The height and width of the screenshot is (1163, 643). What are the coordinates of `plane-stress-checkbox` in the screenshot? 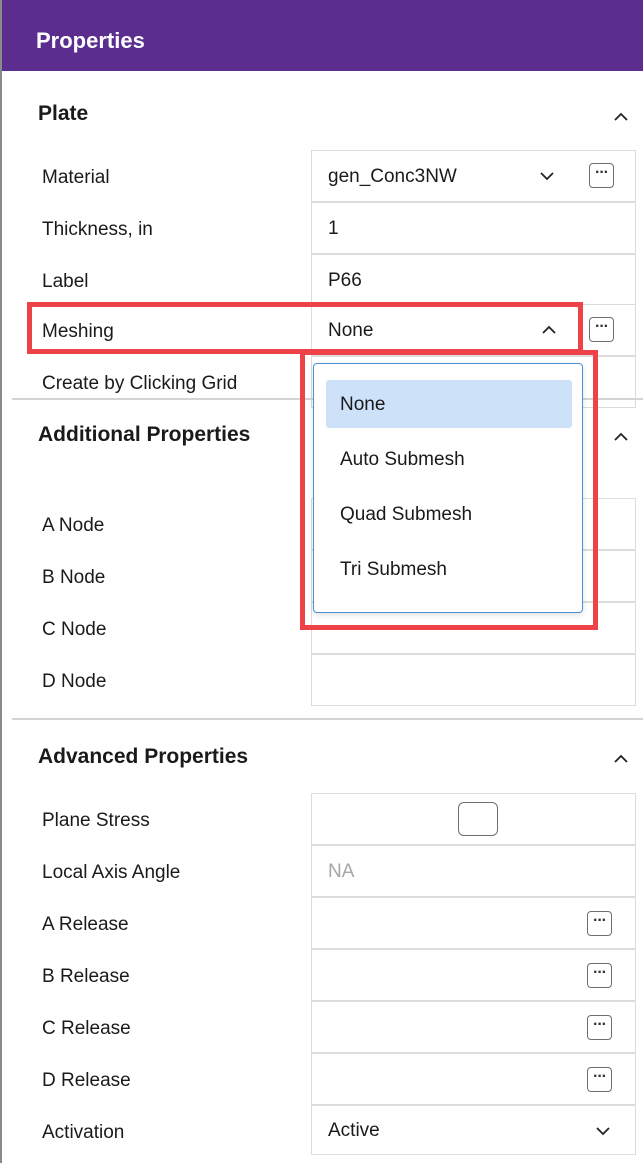 It's located at (478, 819).